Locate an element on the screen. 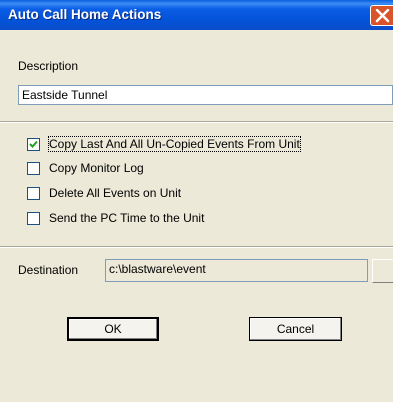  close-icon is located at coordinates (382, 16).